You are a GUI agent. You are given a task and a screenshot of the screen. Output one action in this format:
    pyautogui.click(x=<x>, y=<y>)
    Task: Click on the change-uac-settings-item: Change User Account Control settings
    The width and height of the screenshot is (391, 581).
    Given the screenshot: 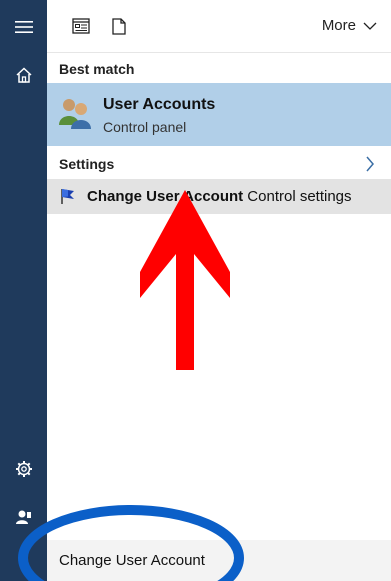 What is the action you would take?
    pyautogui.click(x=219, y=196)
    